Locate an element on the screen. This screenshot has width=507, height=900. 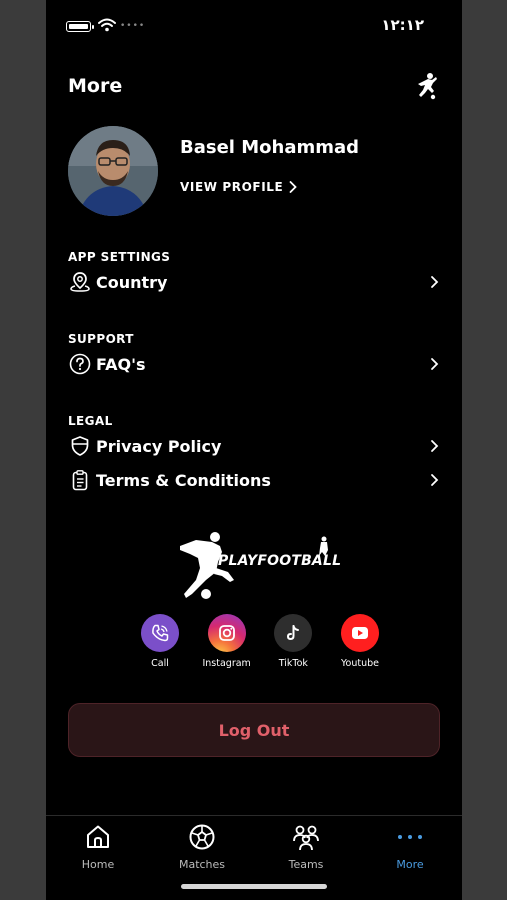
settings-item-country: Country is located at coordinates (254, 282).